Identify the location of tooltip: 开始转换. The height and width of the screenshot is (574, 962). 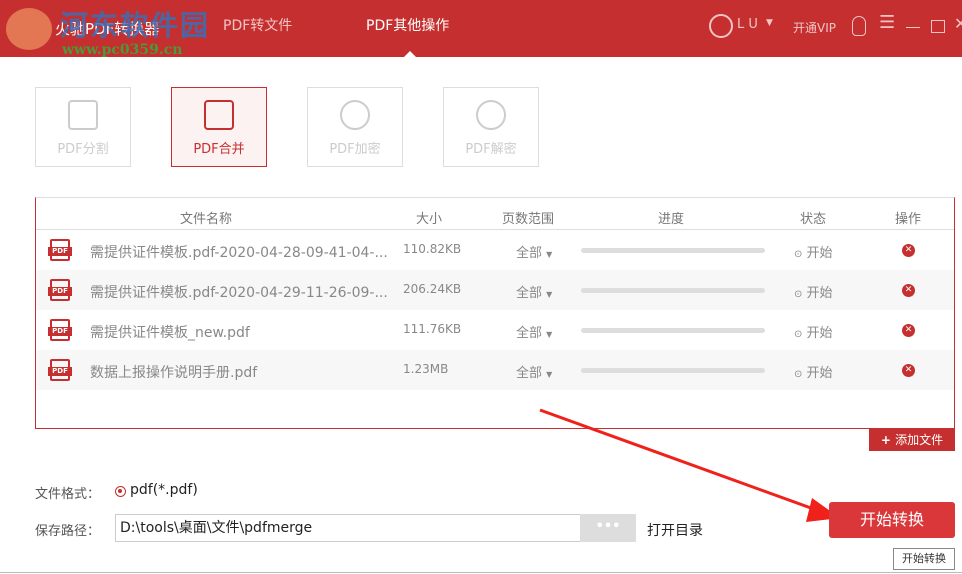
(924, 559).